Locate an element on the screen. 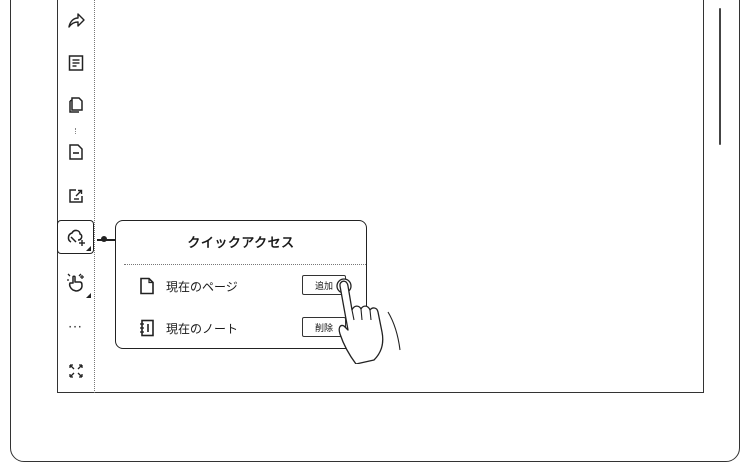 This screenshot has width=752, height=463. current-note-label: 現在のノート is located at coordinates (202, 329).